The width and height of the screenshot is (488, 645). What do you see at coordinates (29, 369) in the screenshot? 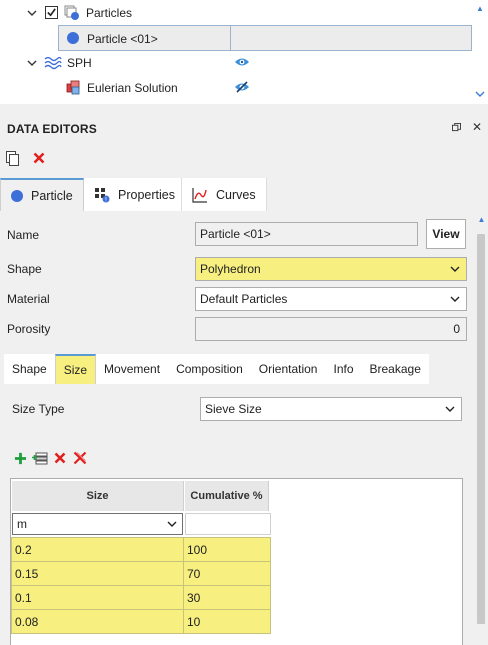
I see `subtab-shape: Shape` at bounding box center [29, 369].